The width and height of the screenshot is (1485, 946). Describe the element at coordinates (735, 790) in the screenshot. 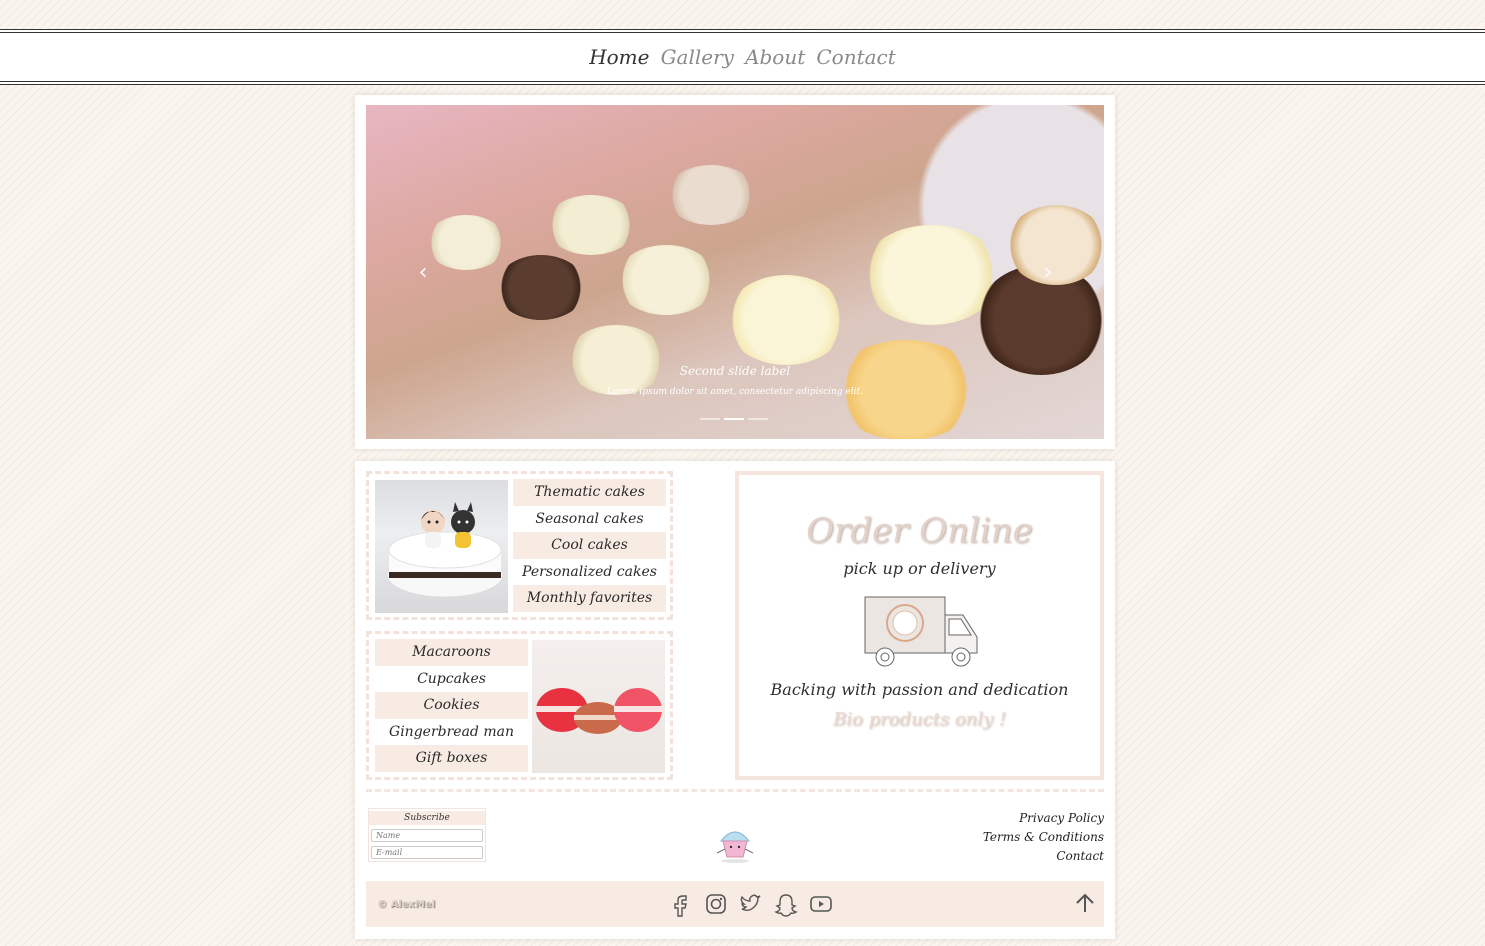

I see `section-divider` at that location.